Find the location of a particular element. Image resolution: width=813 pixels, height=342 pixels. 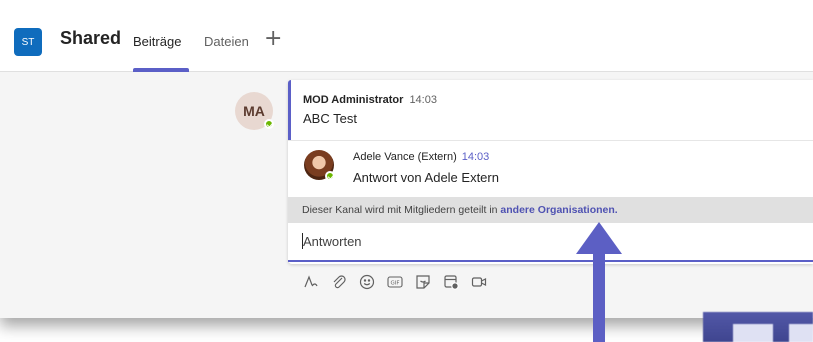

reply-header: Adele Vance (Extern) 14:03 is located at coordinates (421, 157).